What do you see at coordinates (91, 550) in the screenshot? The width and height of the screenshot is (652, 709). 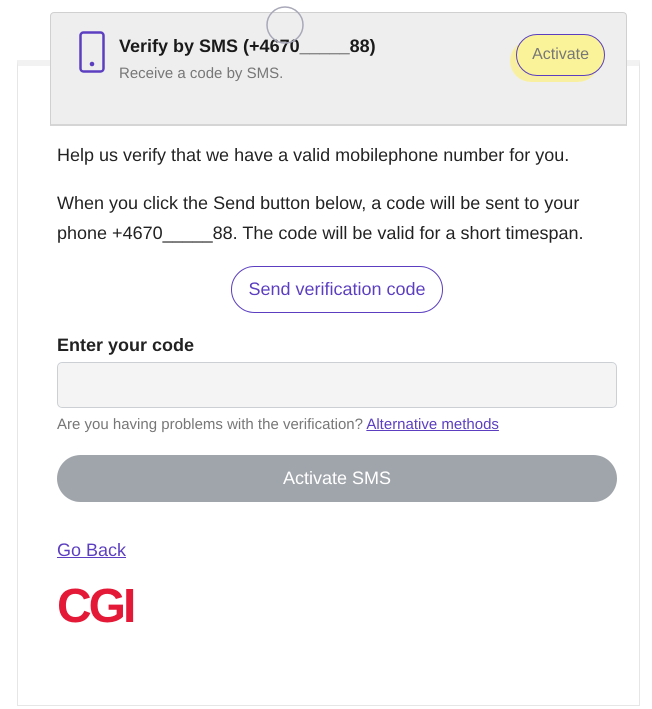 I see `go-back-link: Go Back` at bounding box center [91, 550].